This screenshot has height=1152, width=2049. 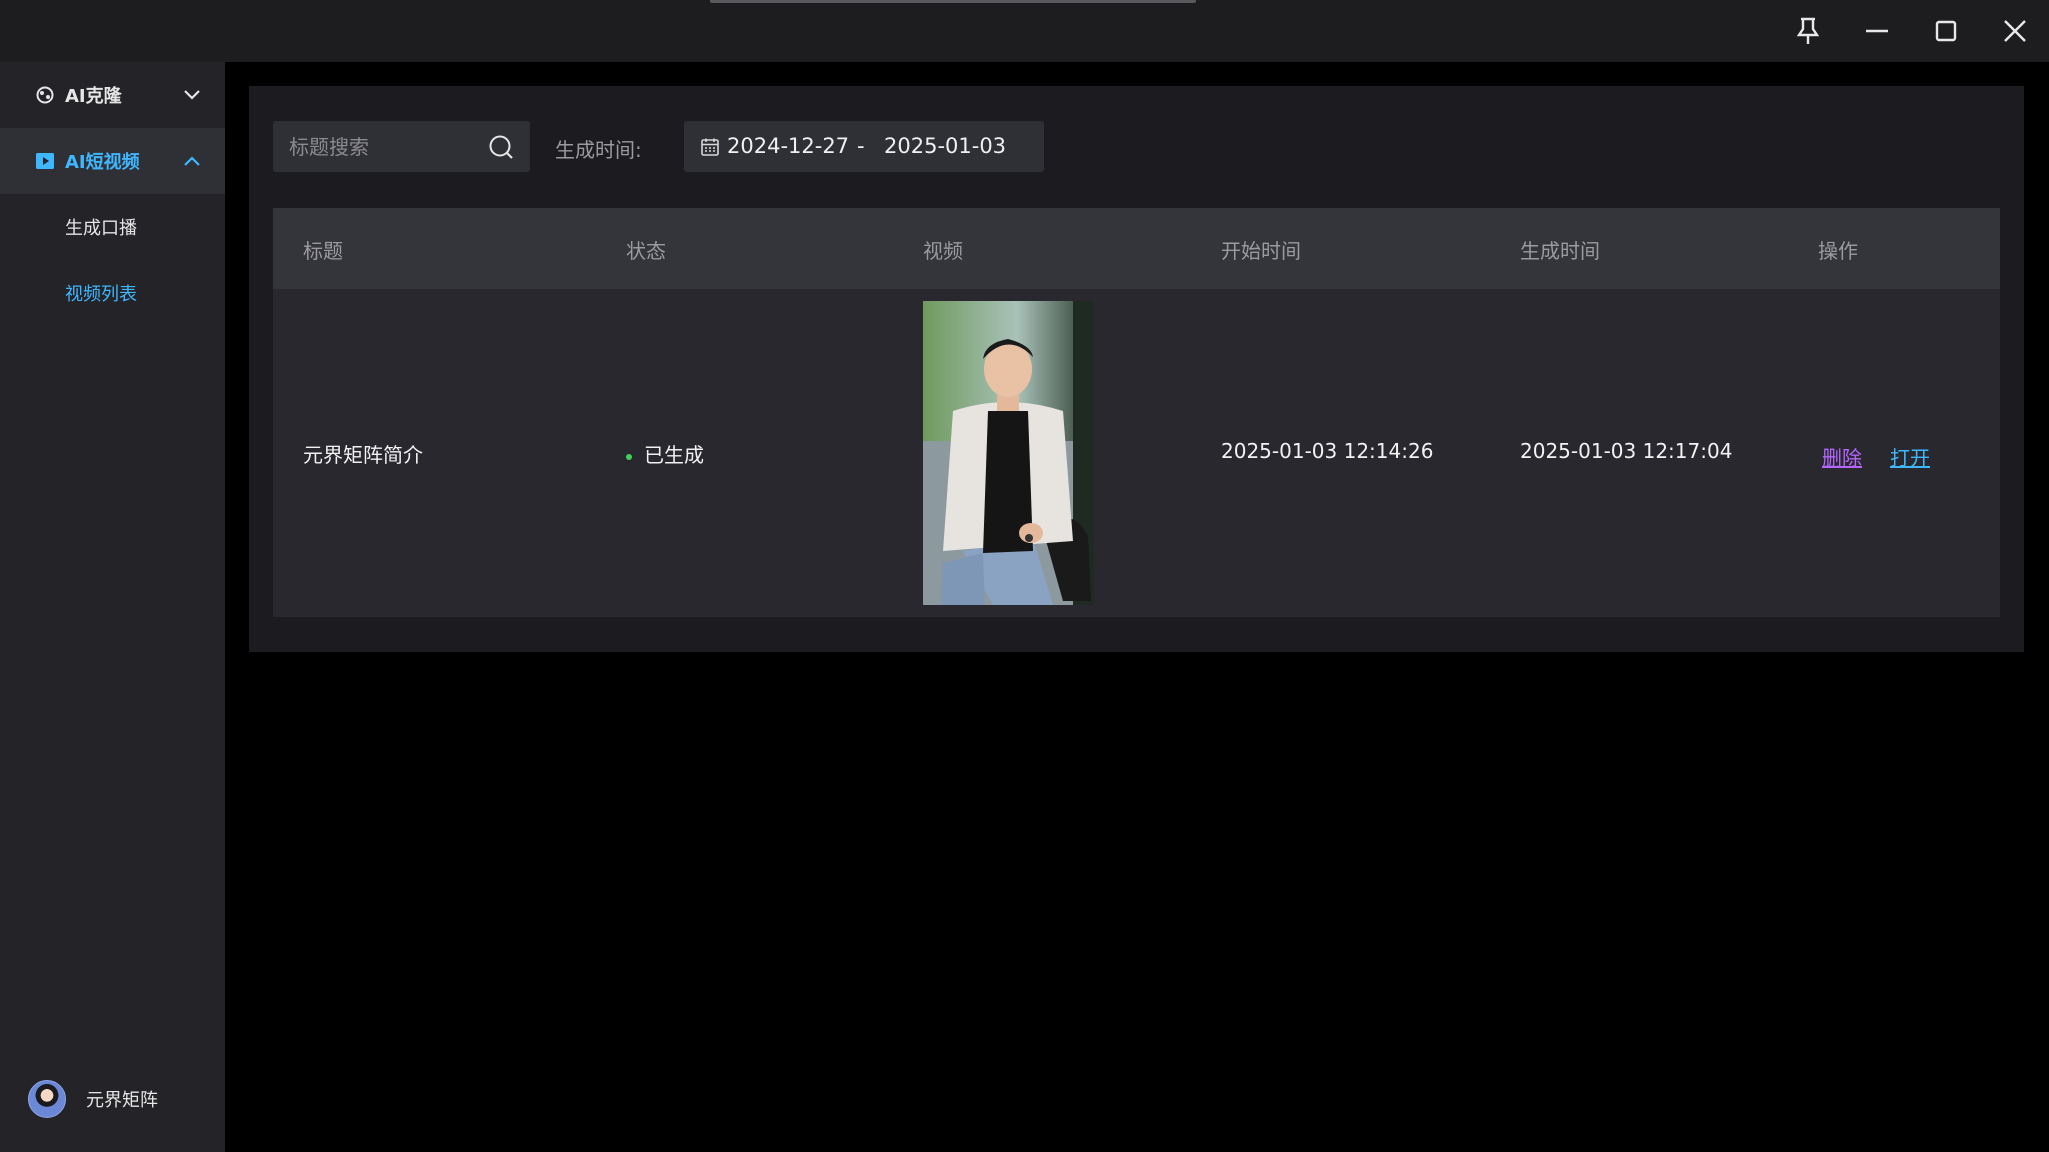 What do you see at coordinates (45, 95) in the screenshot?
I see `clone-icon` at bounding box center [45, 95].